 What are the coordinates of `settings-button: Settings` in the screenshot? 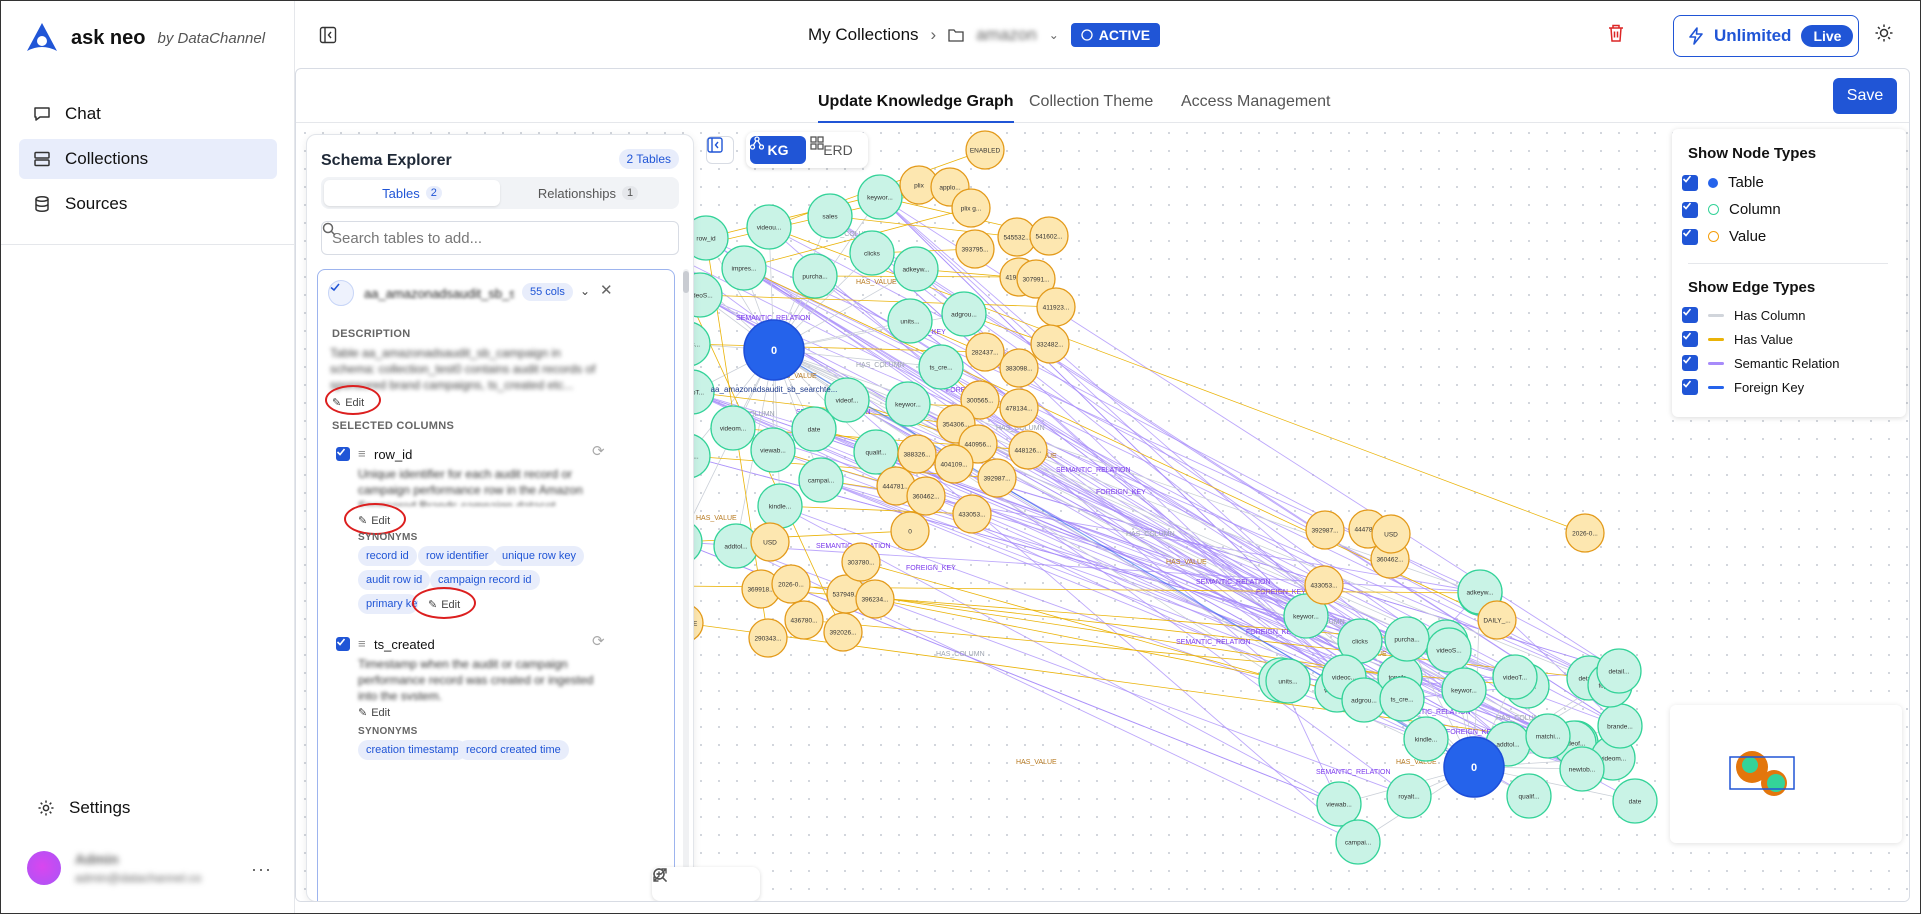 It's located at (83, 808).